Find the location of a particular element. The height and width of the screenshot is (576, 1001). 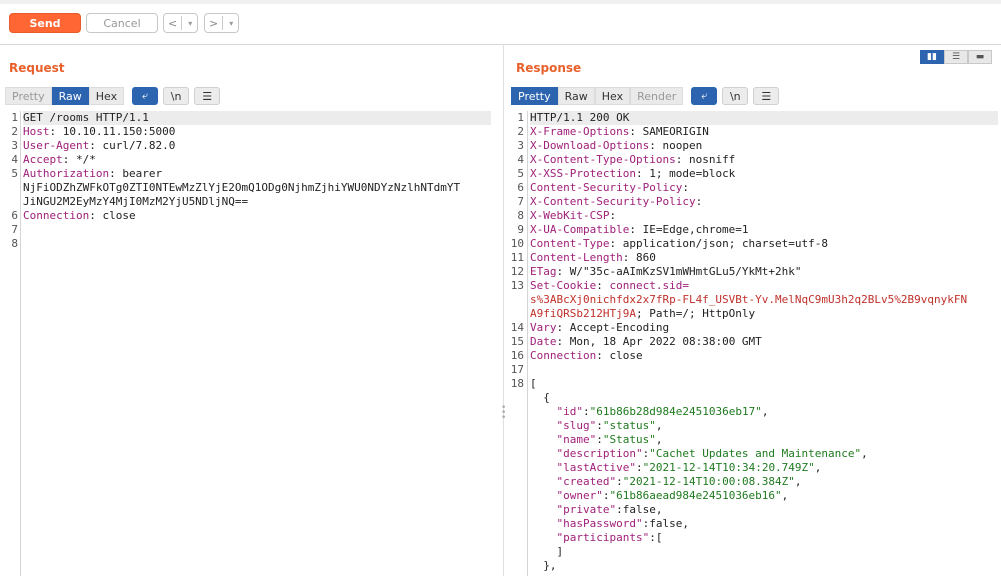

code-line: Date: Mon, 18 Apr 2022 08:38:00 GMT is located at coordinates (646, 342).